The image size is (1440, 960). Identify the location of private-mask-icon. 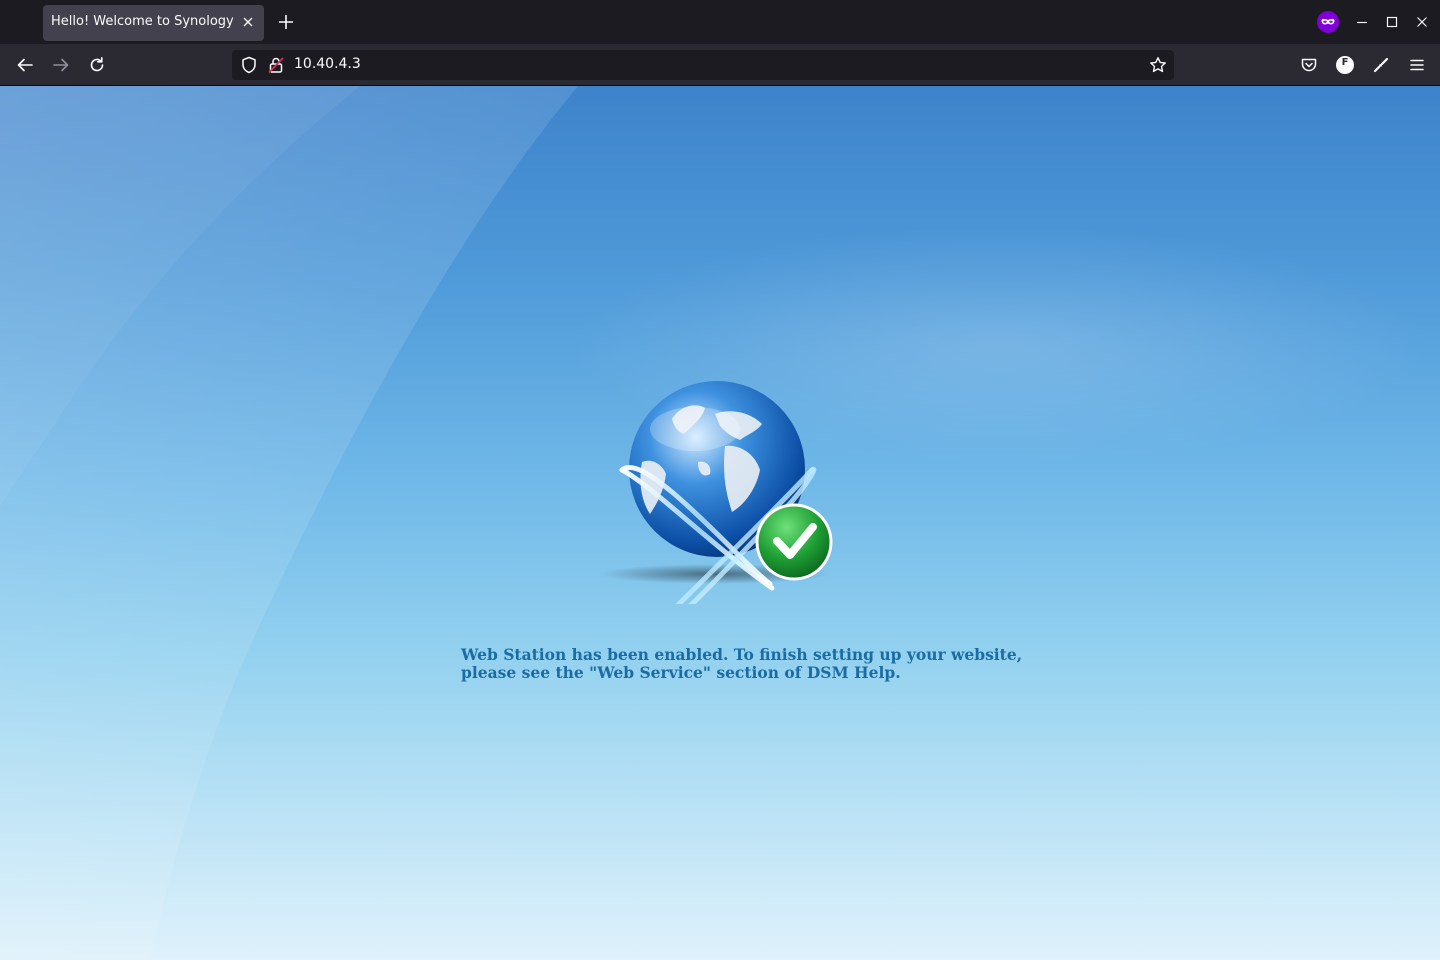
(1328, 22).